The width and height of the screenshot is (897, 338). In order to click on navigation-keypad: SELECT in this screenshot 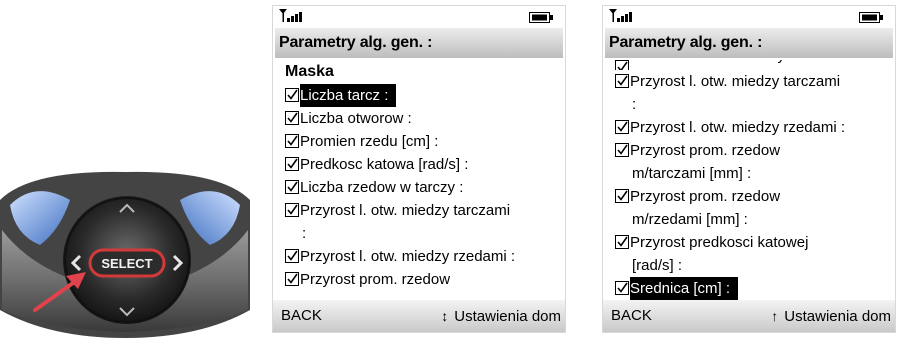, I will do `click(125, 249)`.